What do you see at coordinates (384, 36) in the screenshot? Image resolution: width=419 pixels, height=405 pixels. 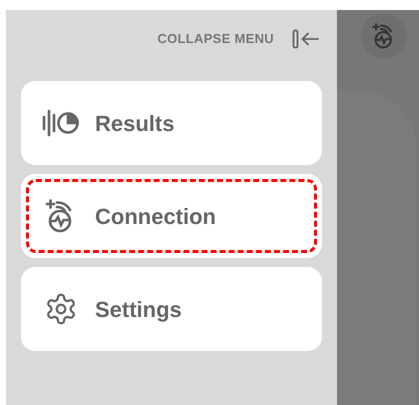 I see `connection-button` at bounding box center [384, 36].